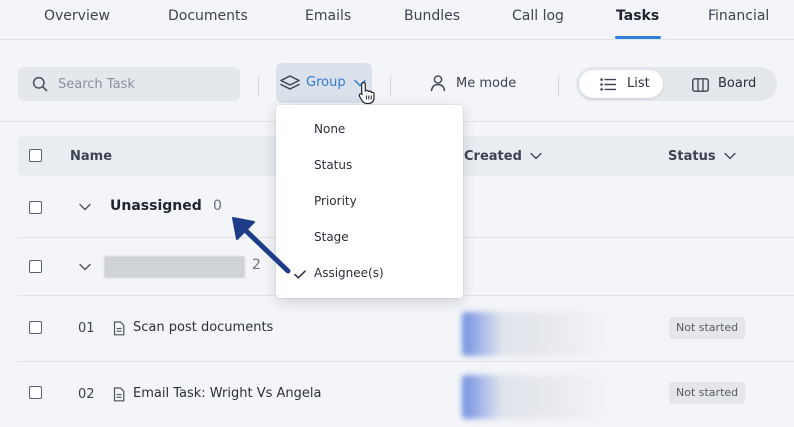 This screenshot has width=794, height=427. I want to click on search-input, so click(145, 84).